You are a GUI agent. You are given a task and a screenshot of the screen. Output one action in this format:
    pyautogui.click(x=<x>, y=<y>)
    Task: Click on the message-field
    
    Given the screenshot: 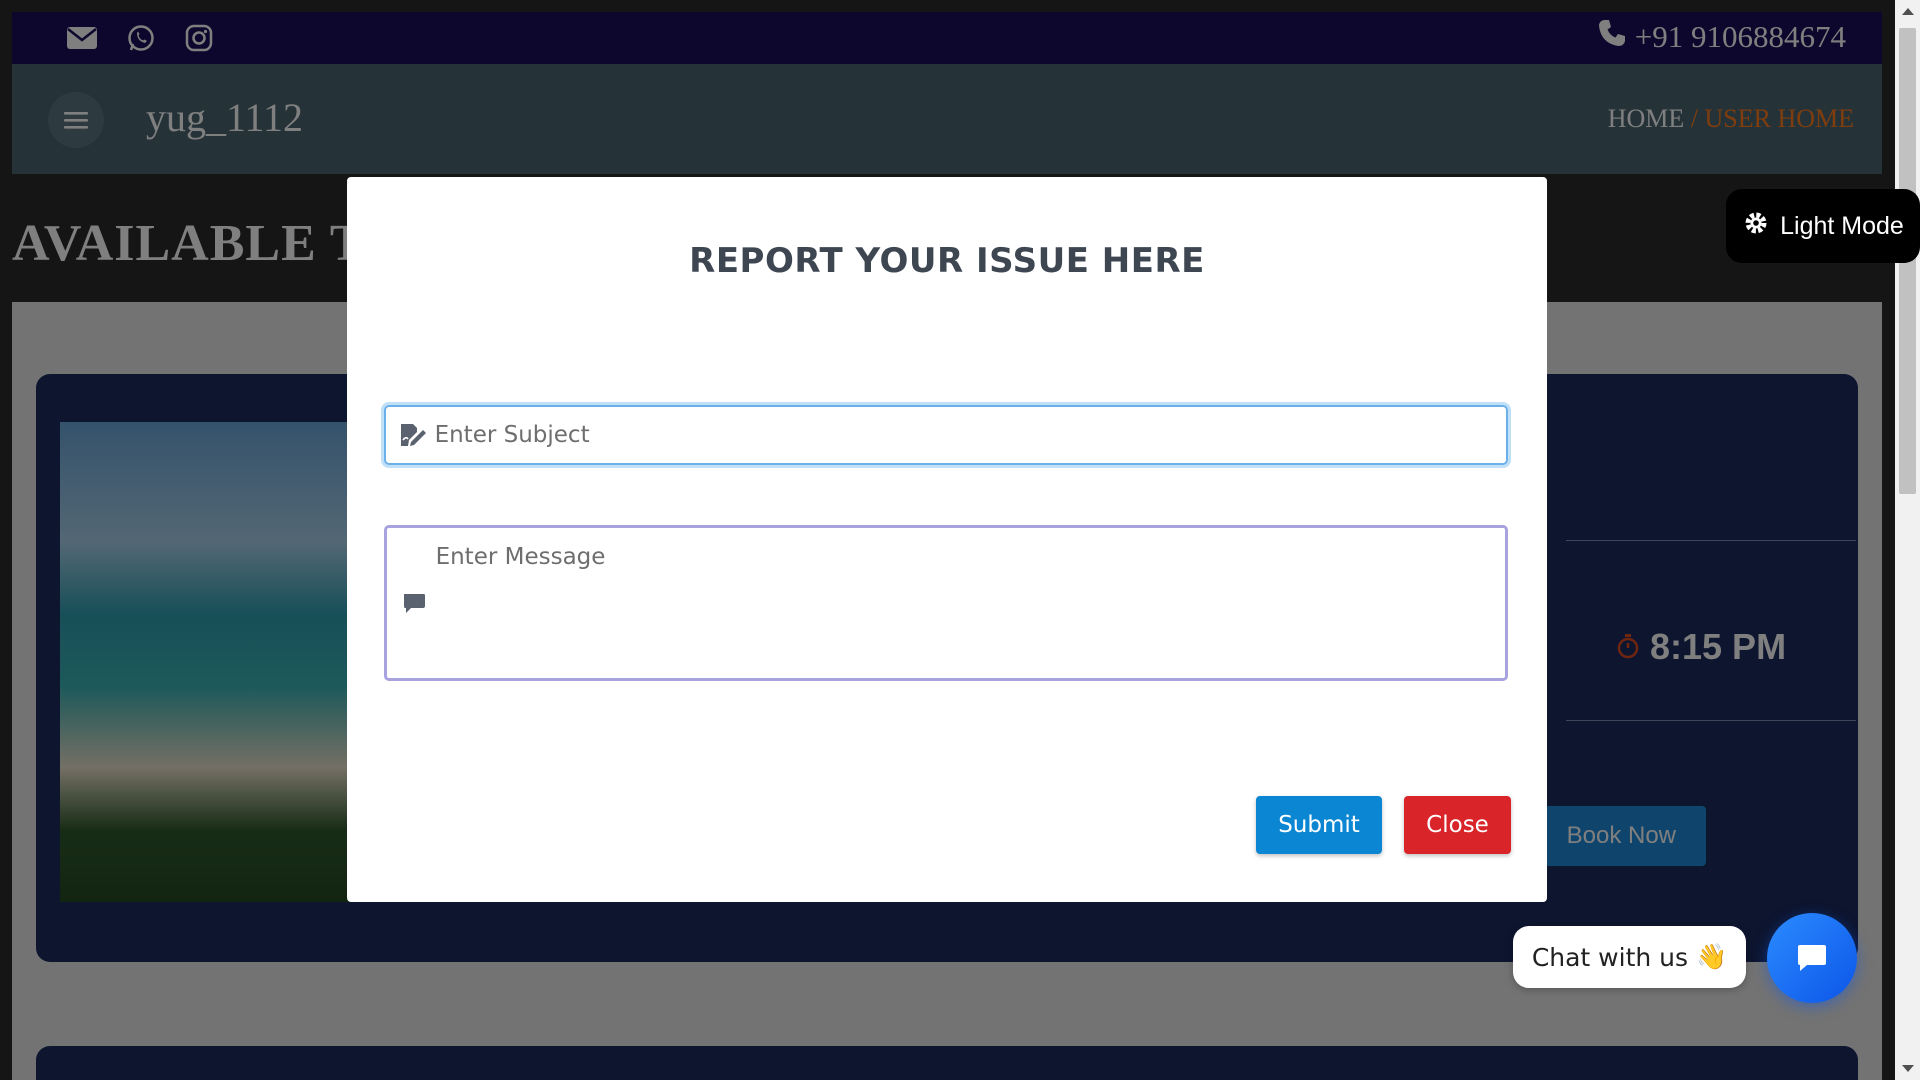 What is the action you would take?
    pyautogui.click(x=946, y=603)
    